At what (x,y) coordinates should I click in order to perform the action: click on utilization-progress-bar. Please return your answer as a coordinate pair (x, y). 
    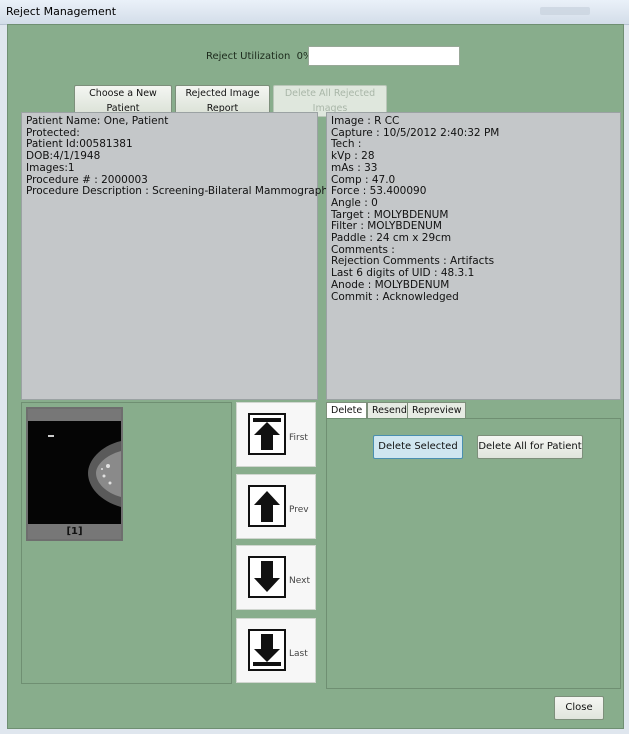
    Looking at the image, I should click on (384, 56).